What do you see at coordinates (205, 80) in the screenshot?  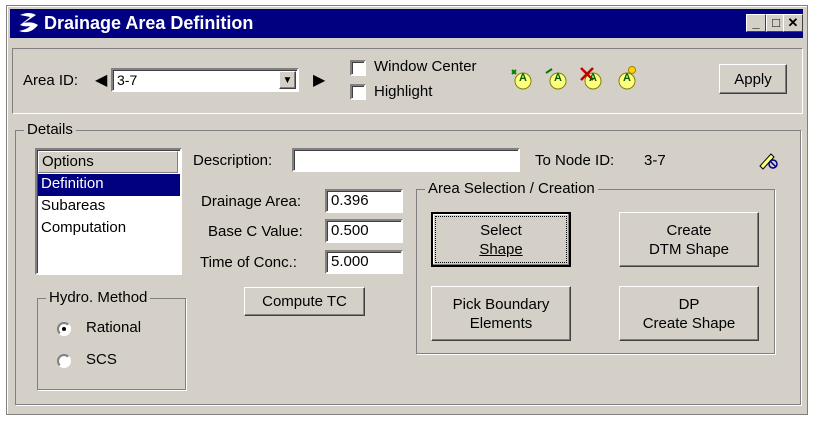 I see `area-id-dropdown: 3-7 ▼` at bounding box center [205, 80].